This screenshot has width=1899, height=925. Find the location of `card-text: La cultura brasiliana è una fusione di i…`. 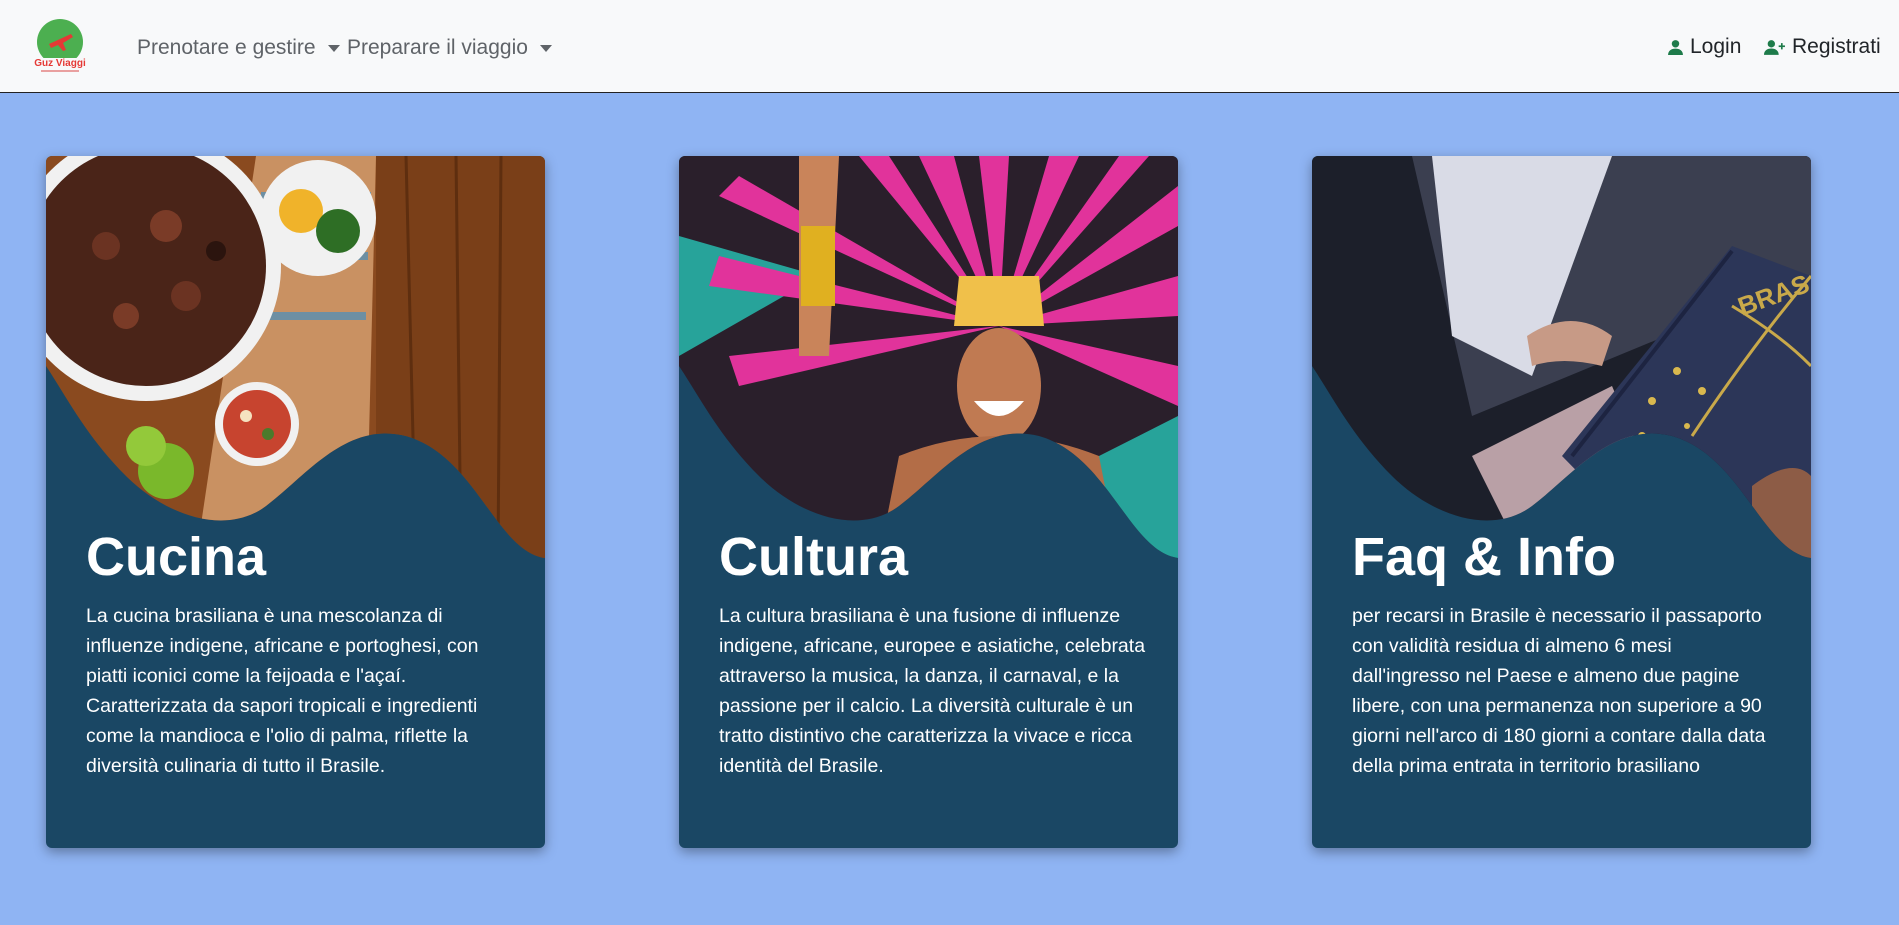

card-text: La cultura brasiliana è una fusione di i… is located at coordinates (932, 691).